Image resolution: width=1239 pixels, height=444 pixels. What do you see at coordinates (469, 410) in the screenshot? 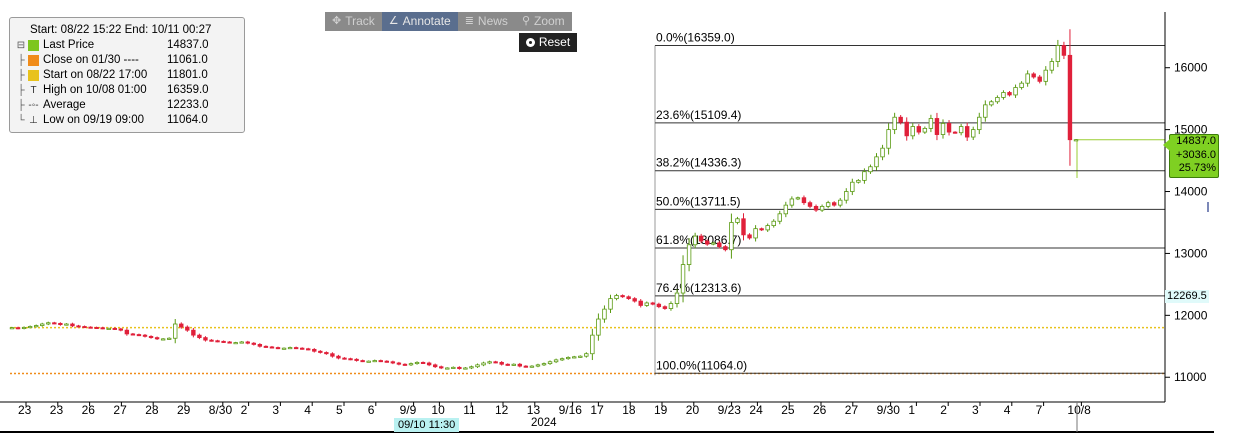
I see `x-tick-label: 11` at bounding box center [469, 410].